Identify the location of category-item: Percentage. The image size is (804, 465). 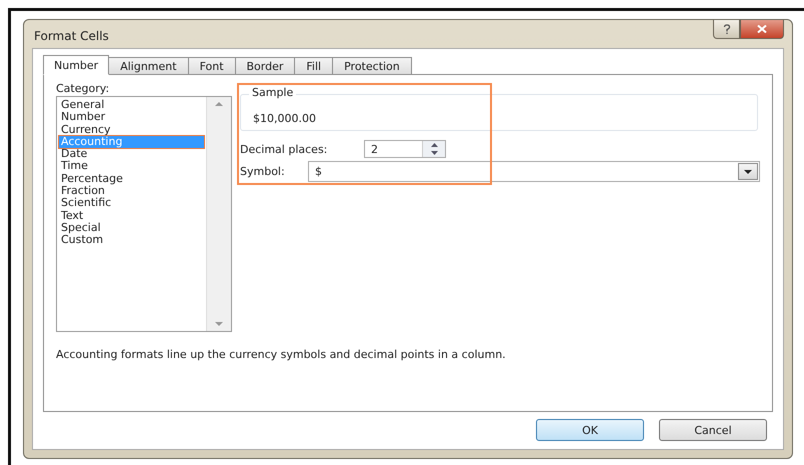
(131, 179).